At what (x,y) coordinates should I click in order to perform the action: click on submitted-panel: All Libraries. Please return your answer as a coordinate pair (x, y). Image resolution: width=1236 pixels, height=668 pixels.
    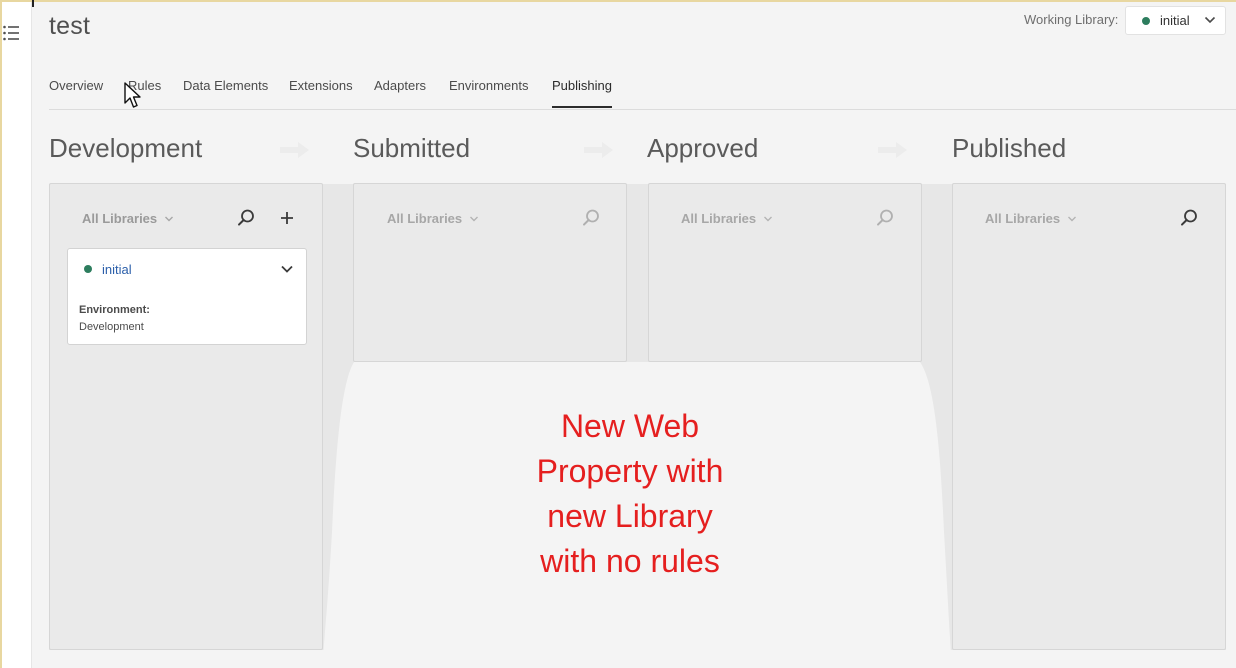
    Looking at the image, I should click on (490, 272).